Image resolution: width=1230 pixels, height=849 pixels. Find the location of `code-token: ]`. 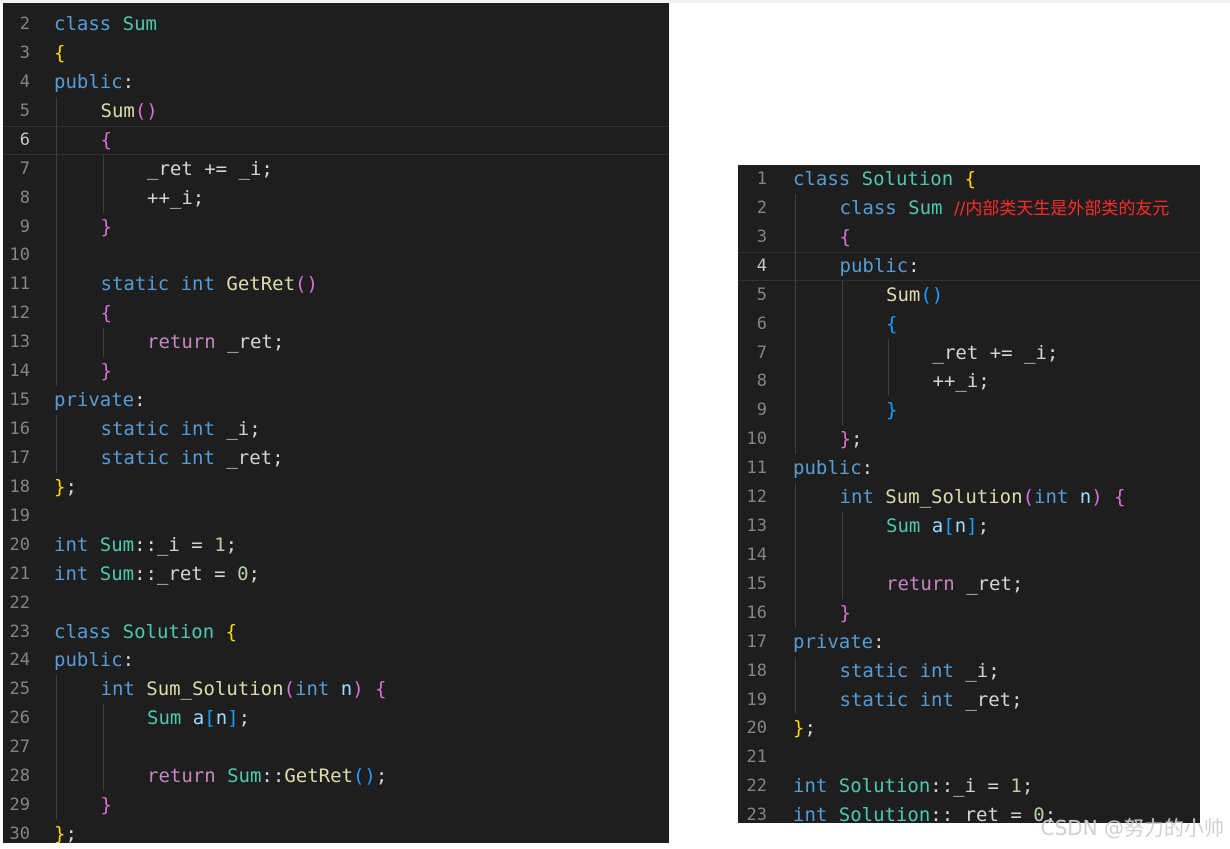

code-token: ] is located at coordinates (233, 718).